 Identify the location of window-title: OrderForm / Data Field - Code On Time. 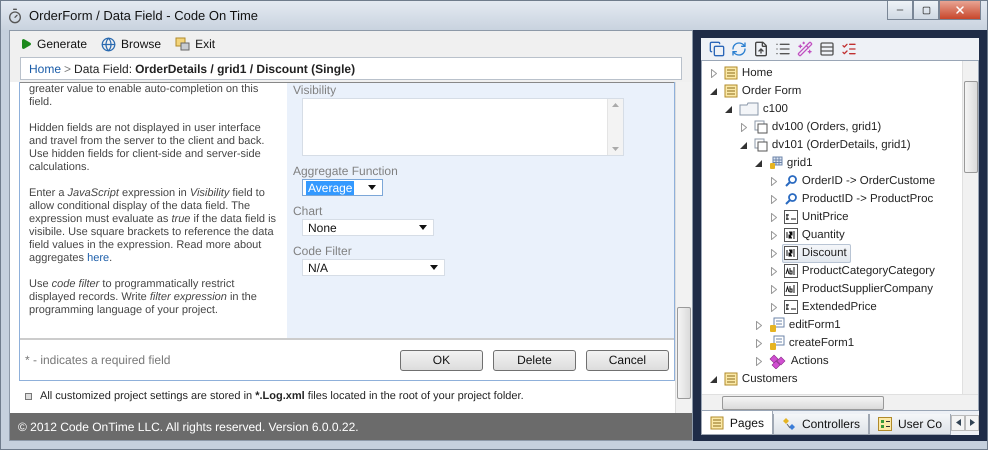
(143, 15).